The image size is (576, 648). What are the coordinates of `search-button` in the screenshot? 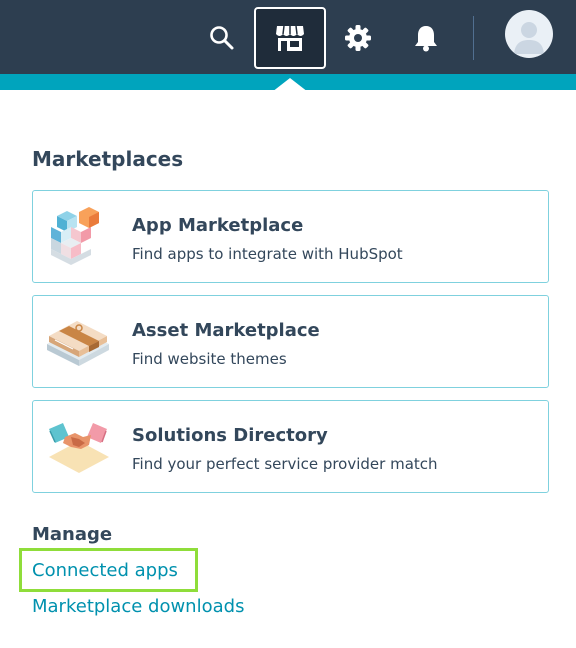 It's located at (222, 38).